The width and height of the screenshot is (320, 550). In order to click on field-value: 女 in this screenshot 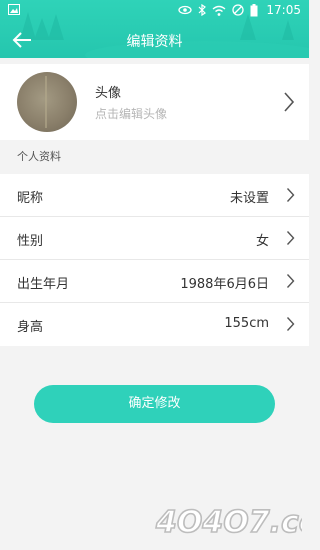, I will do `click(262, 241)`.